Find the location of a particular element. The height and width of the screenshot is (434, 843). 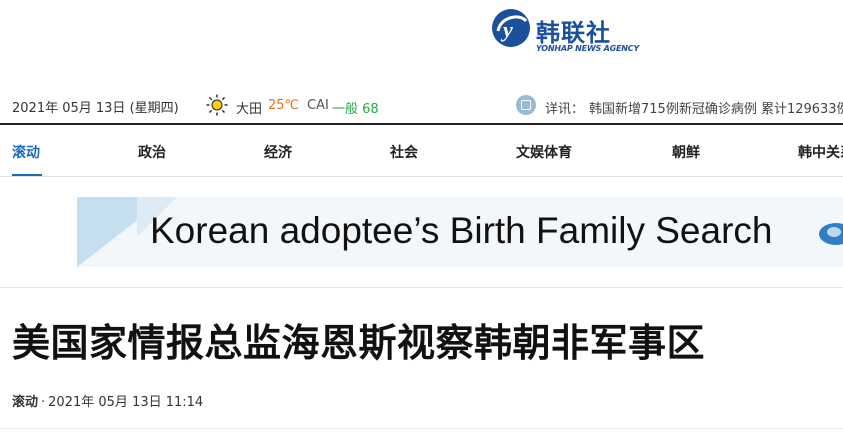

ad-banner: Korean adoptee’s Birth Family Search is located at coordinates (460, 232).